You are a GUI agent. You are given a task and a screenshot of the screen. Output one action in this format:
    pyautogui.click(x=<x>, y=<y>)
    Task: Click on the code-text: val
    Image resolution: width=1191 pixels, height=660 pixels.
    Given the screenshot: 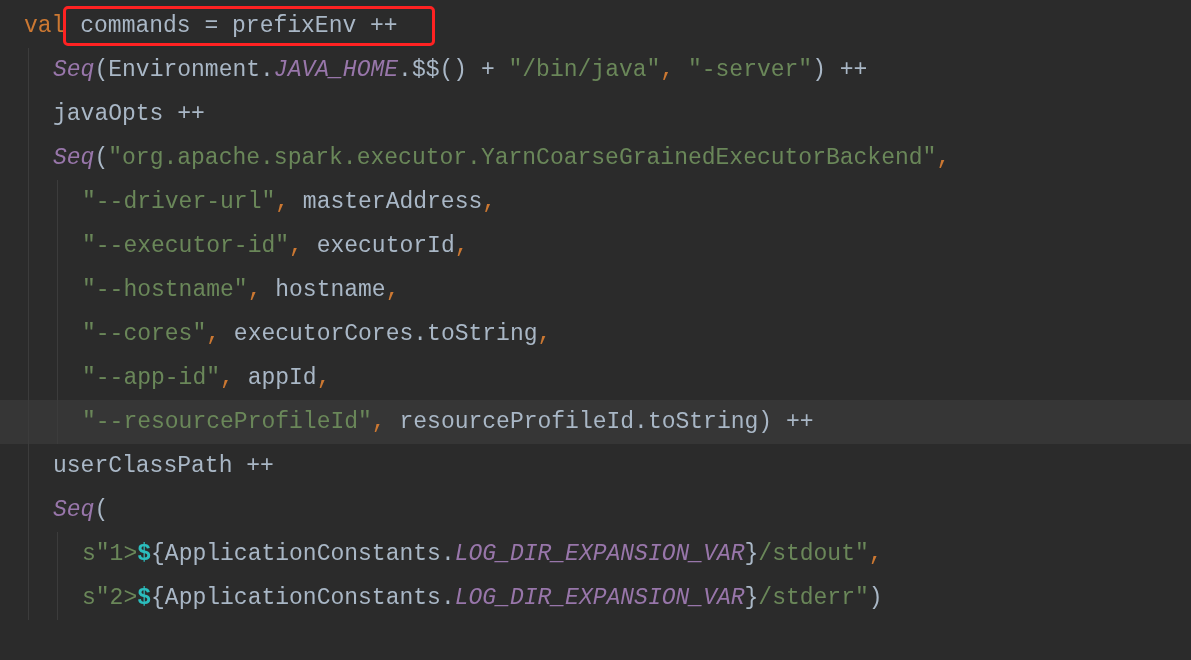 What is the action you would take?
    pyautogui.click(x=45, y=26)
    